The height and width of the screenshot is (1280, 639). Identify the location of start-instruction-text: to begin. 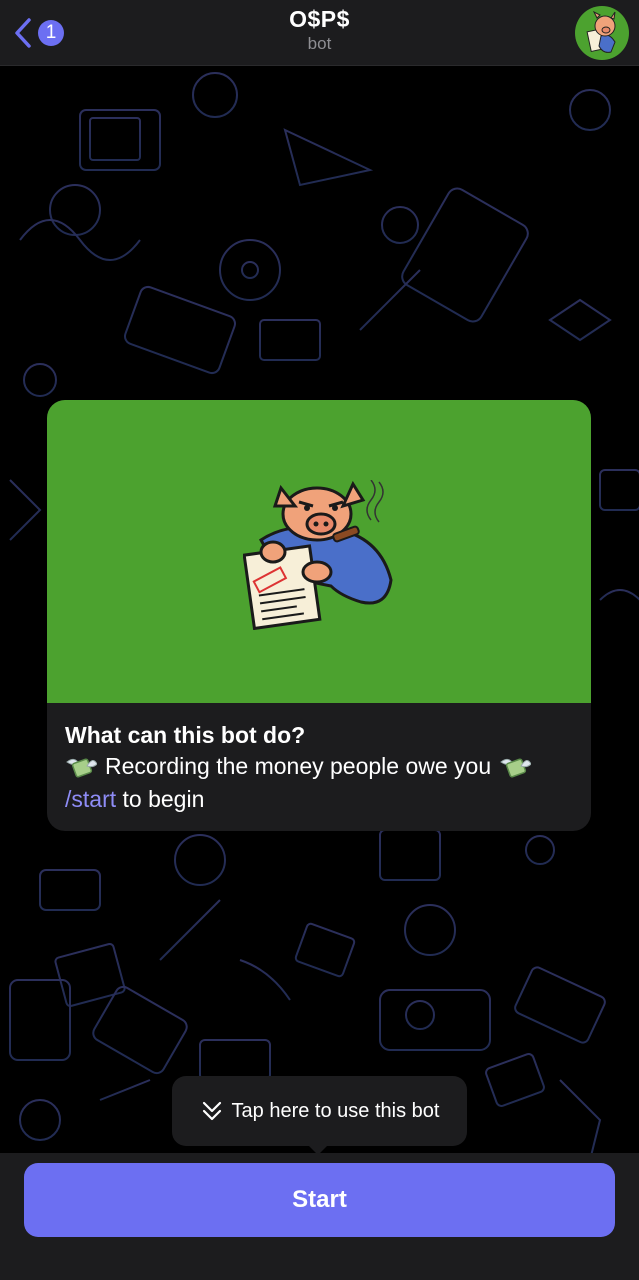
(160, 799).